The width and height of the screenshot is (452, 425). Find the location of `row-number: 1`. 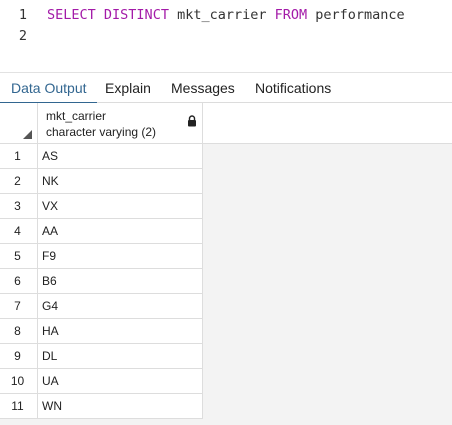

row-number: 1 is located at coordinates (19, 156).